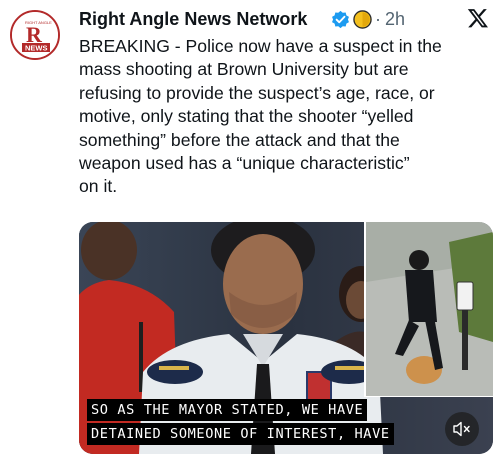 Image resolution: width=500 pixels, height=456 pixels. What do you see at coordinates (478, 18) in the screenshot?
I see `x-logo-icon` at bounding box center [478, 18].